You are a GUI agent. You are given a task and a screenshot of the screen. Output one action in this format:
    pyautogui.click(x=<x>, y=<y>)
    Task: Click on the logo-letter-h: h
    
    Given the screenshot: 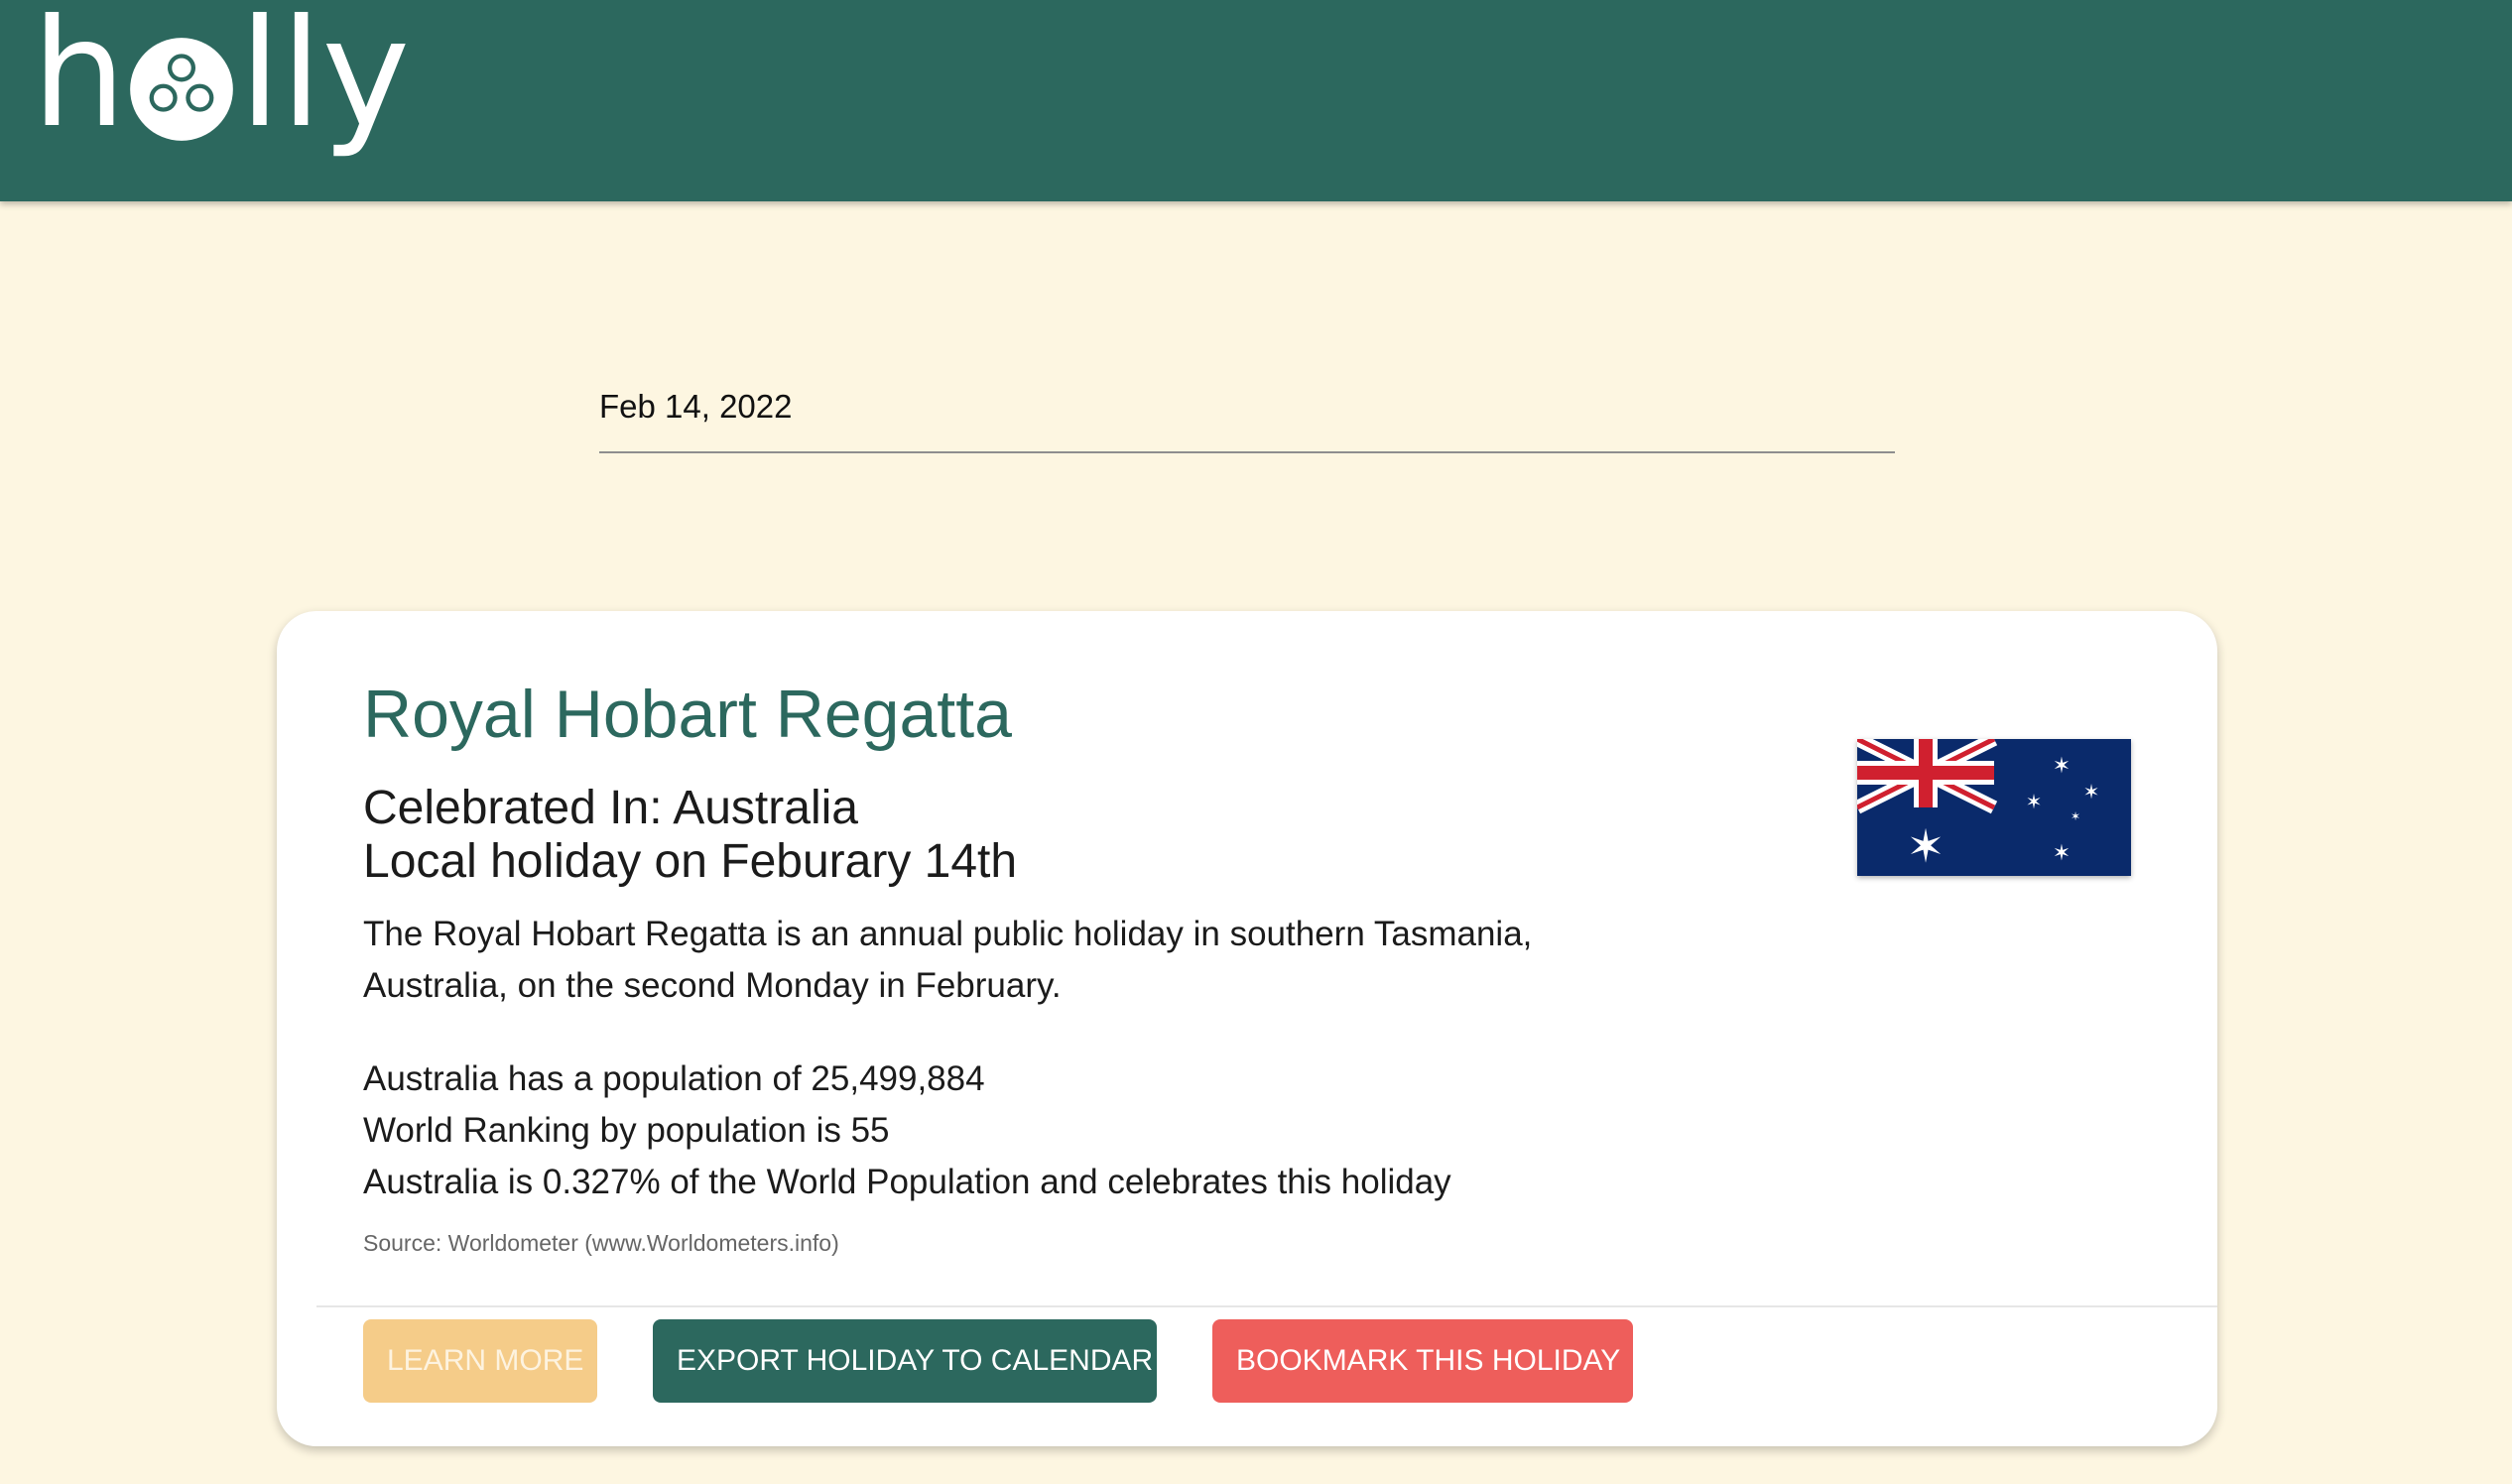 What is the action you would take?
    pyautogui.click(x=79, y=80)
    